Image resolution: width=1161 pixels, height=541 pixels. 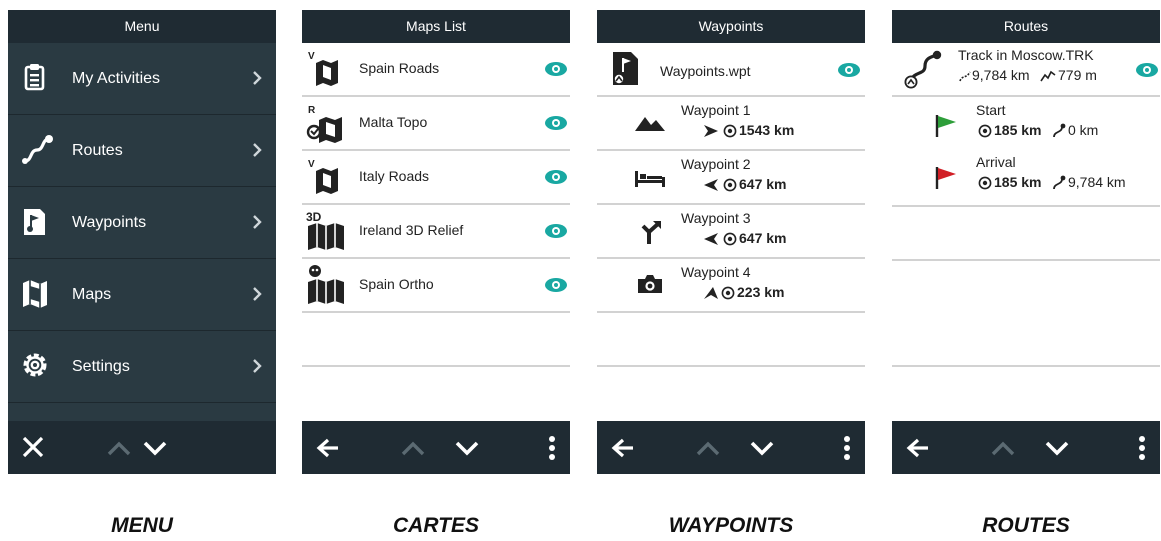 What do you see at coordinates (625, 71) in the screenshot?
I see `waypoint-file-icon` at bounding box center [625, 71].